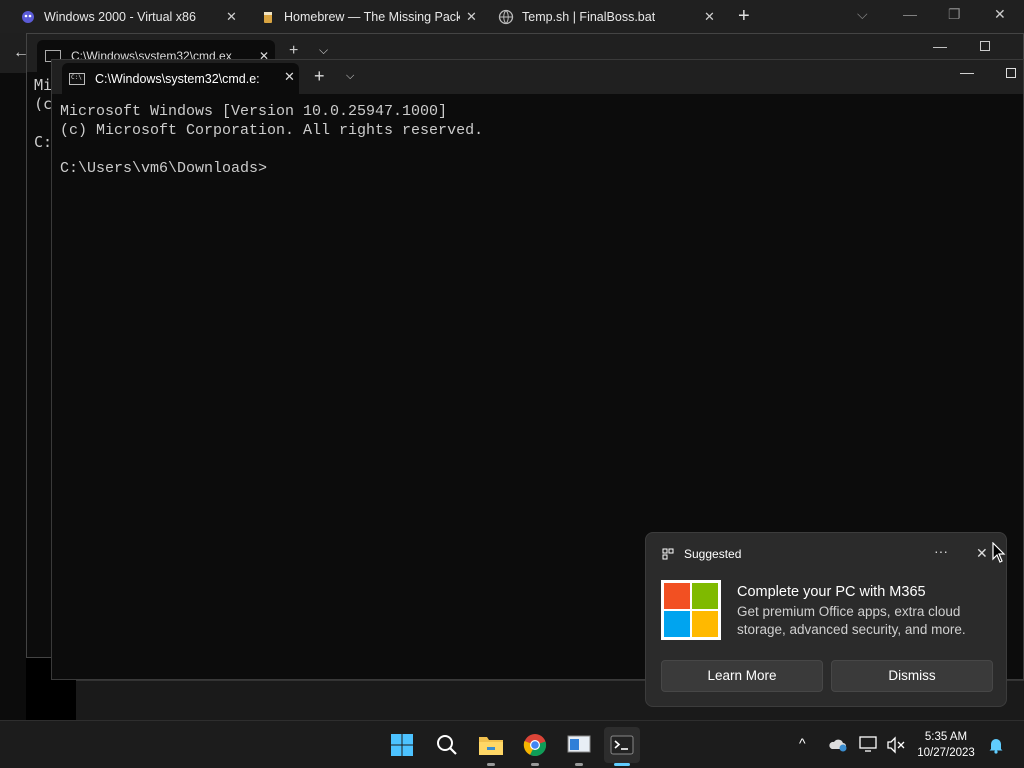  Describe the element at coordinates (372, 16) in the screenshot. I see `browser-tab-label: Homebrew — The Missing Packa` at that location.